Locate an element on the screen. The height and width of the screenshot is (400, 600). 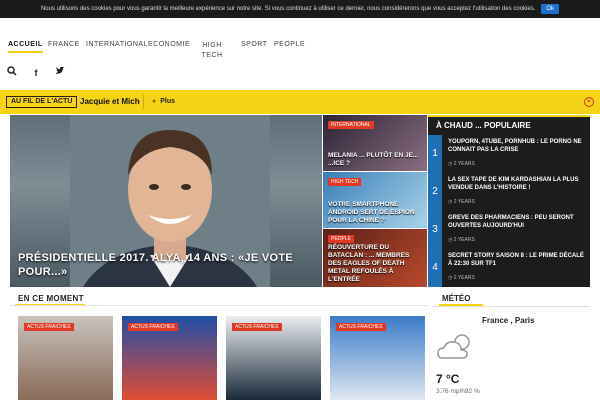
category-tag: PEOPLE is located at coordinates (341, 239).